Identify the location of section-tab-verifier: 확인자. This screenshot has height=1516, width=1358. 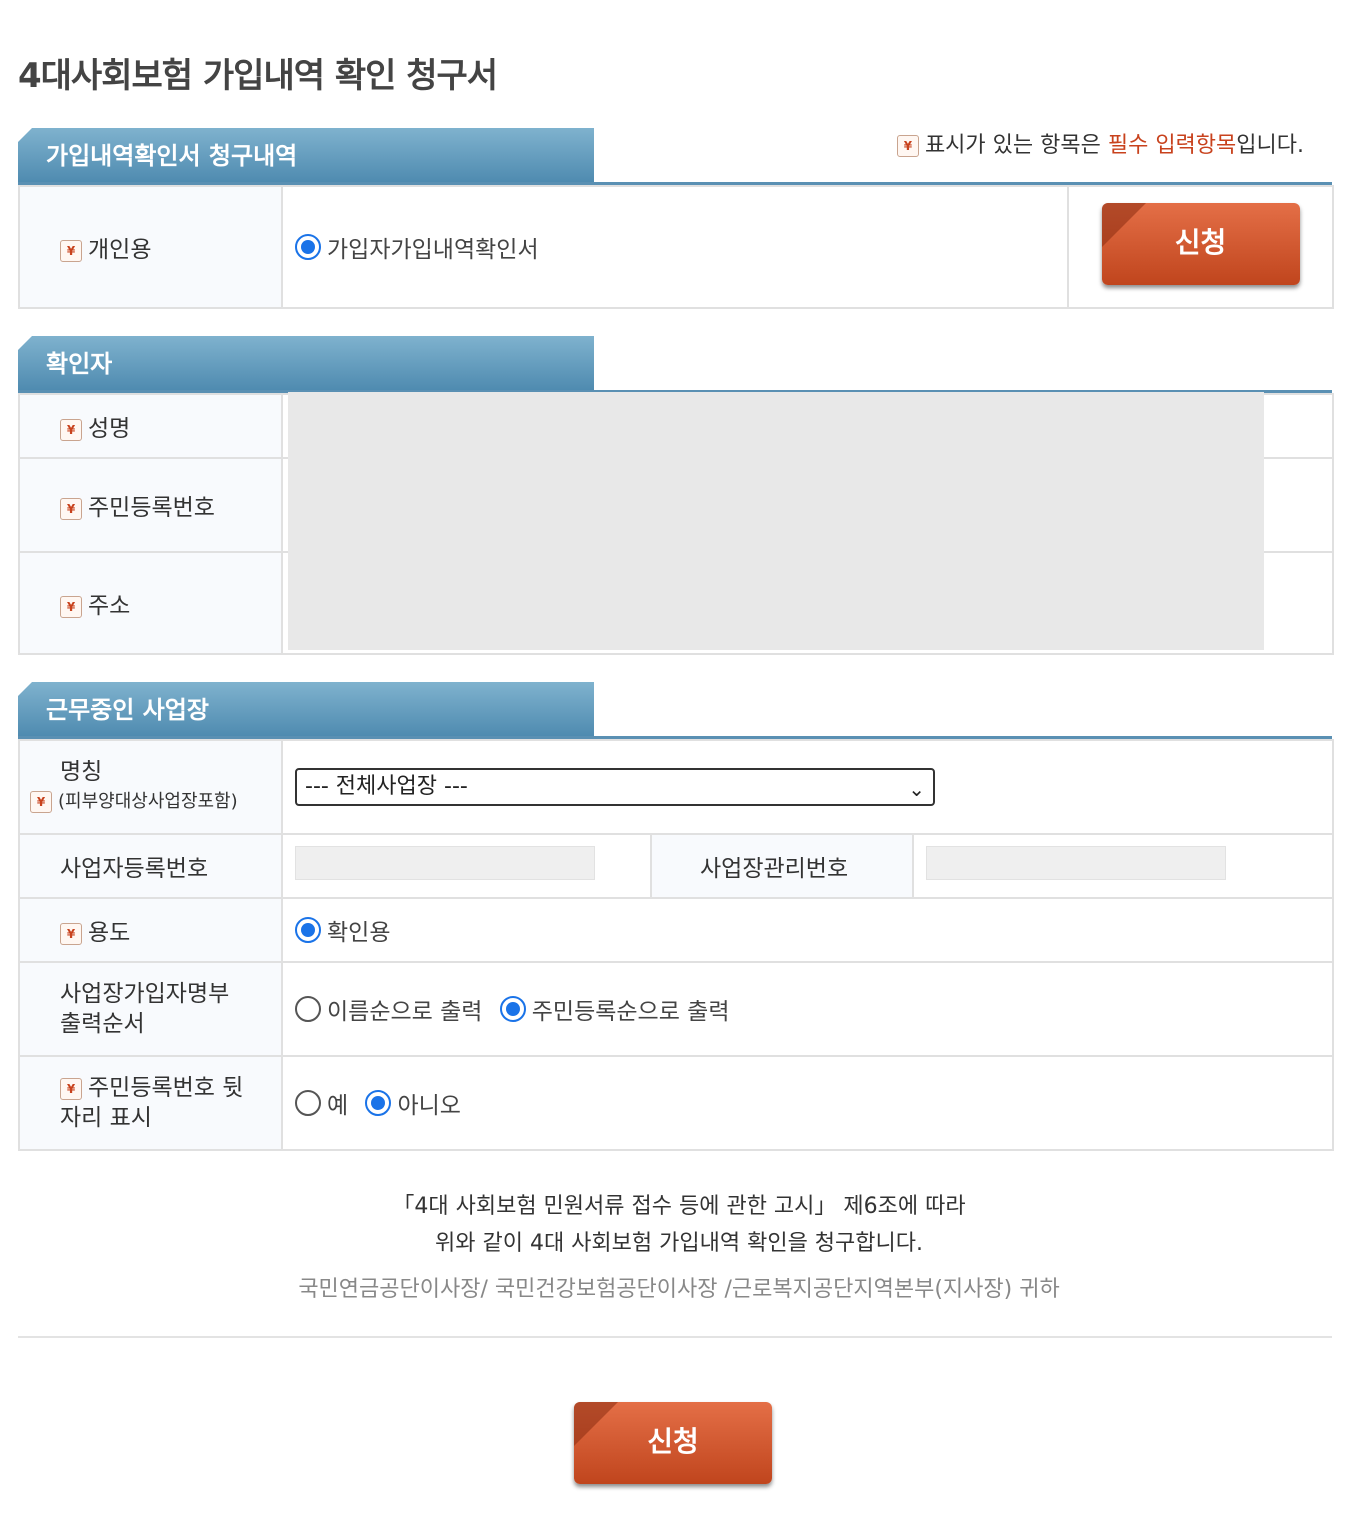
(306, 363).